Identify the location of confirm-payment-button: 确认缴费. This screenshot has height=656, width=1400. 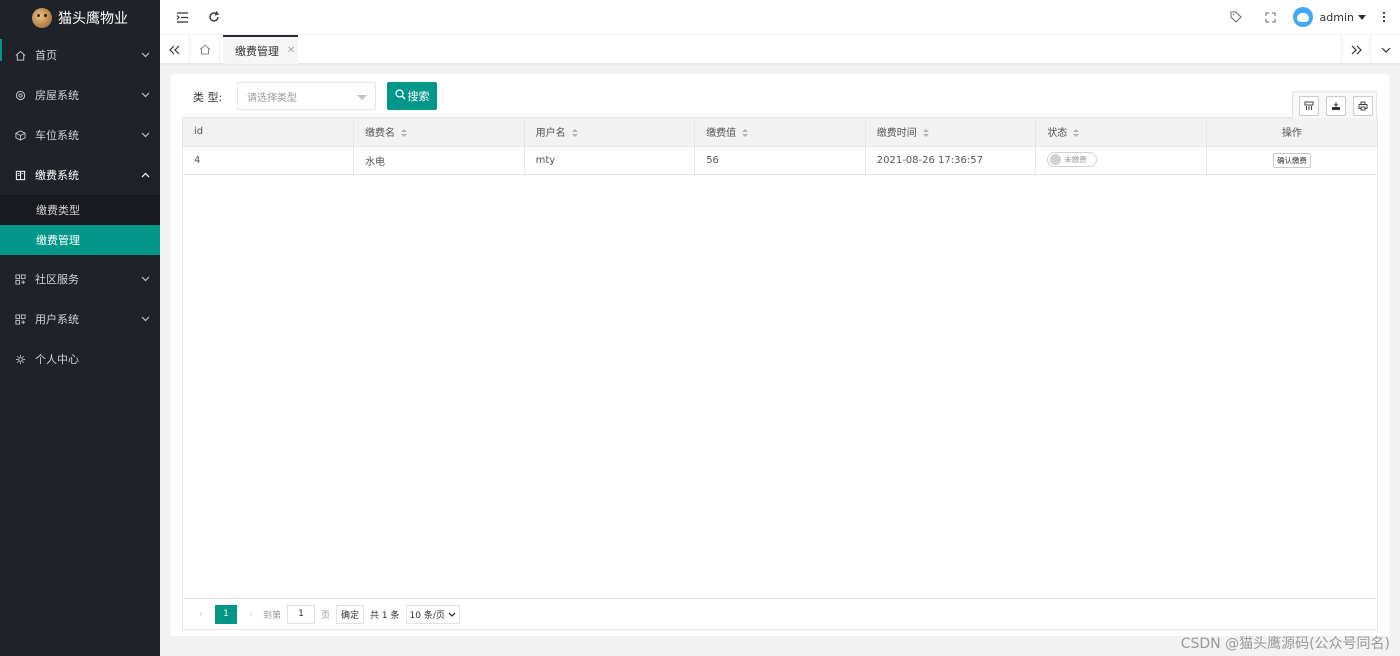
(1291, 160).